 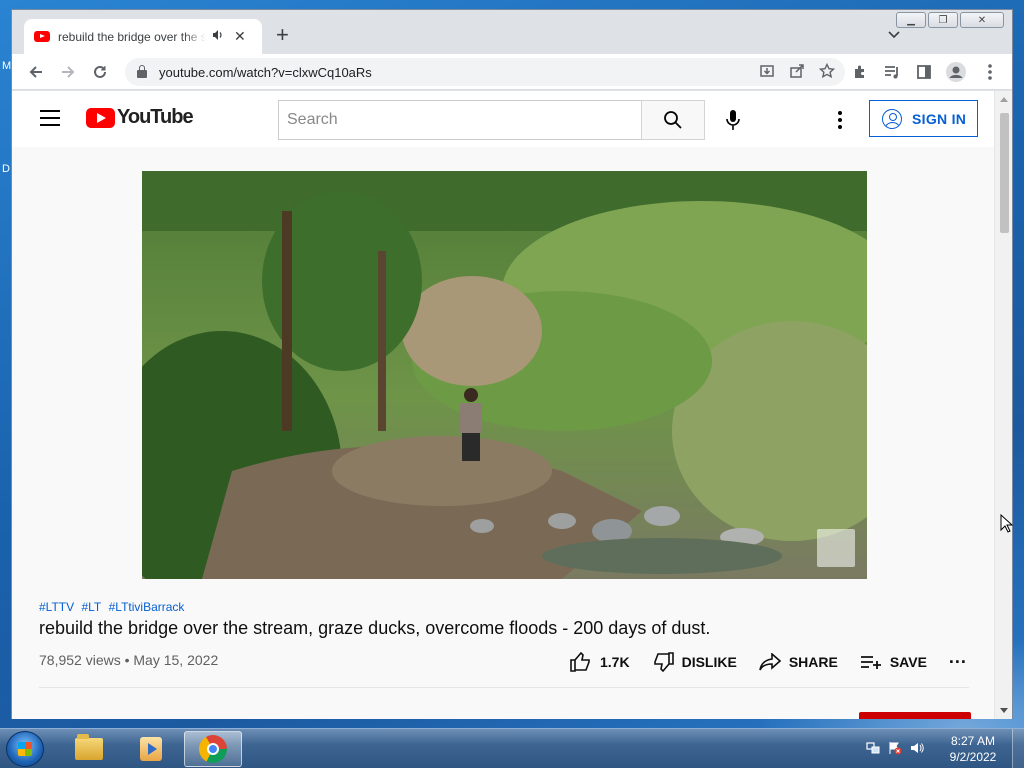 I want to click on action-center-flag-icon, so click(x=895, y=749).